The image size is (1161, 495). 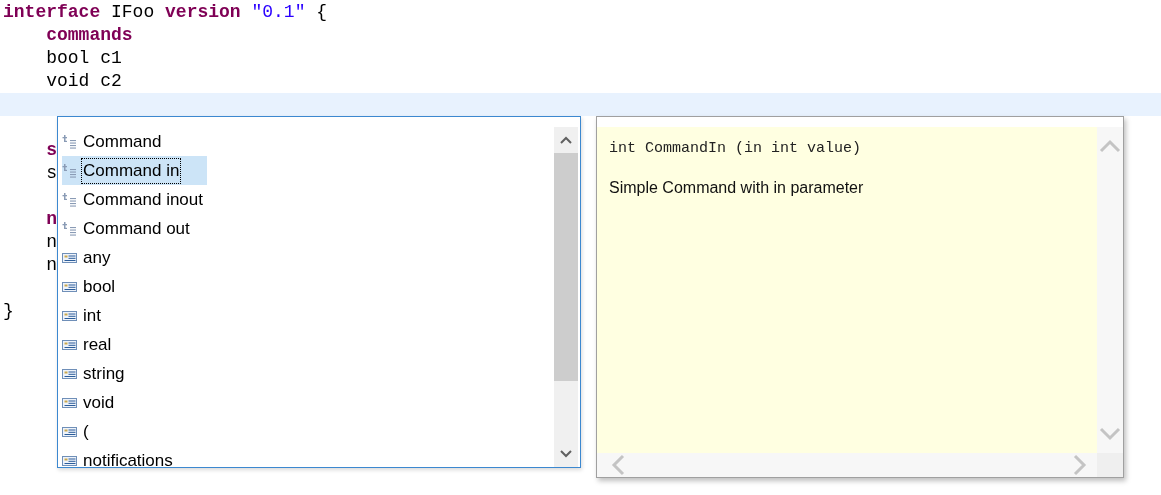 What do you see at coordinates (83, 58) in the screenshot?
I see `code-token: bool c1` at bounding box center [83, 58].